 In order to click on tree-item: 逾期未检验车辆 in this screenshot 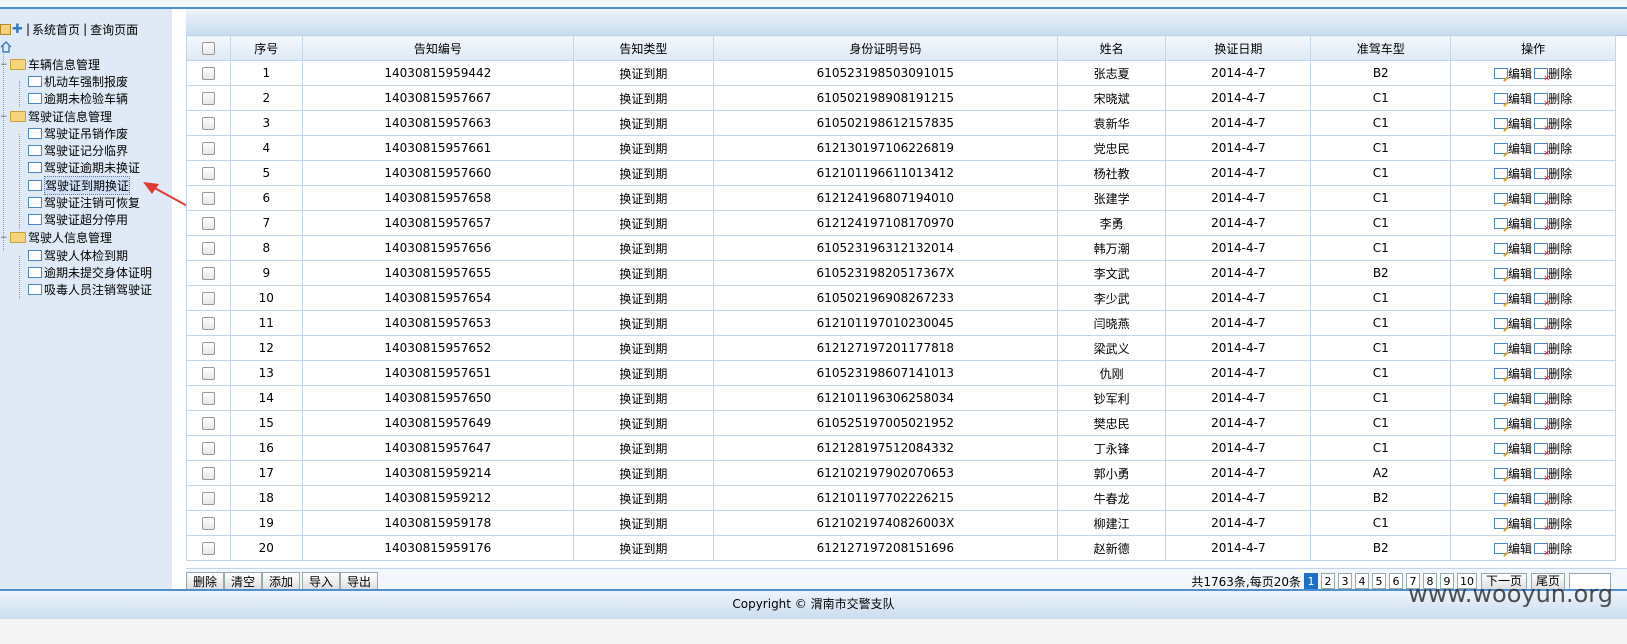, I will do `click(78, 98)`.